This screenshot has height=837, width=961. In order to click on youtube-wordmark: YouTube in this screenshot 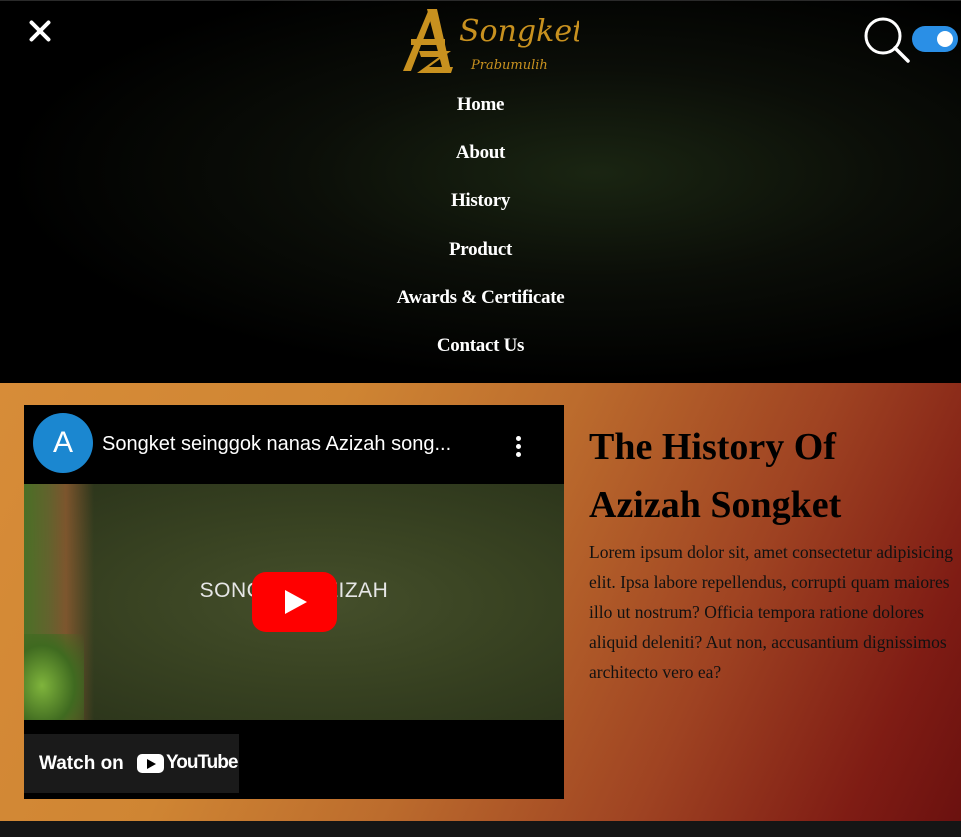, I will do `click(202, 762)`.